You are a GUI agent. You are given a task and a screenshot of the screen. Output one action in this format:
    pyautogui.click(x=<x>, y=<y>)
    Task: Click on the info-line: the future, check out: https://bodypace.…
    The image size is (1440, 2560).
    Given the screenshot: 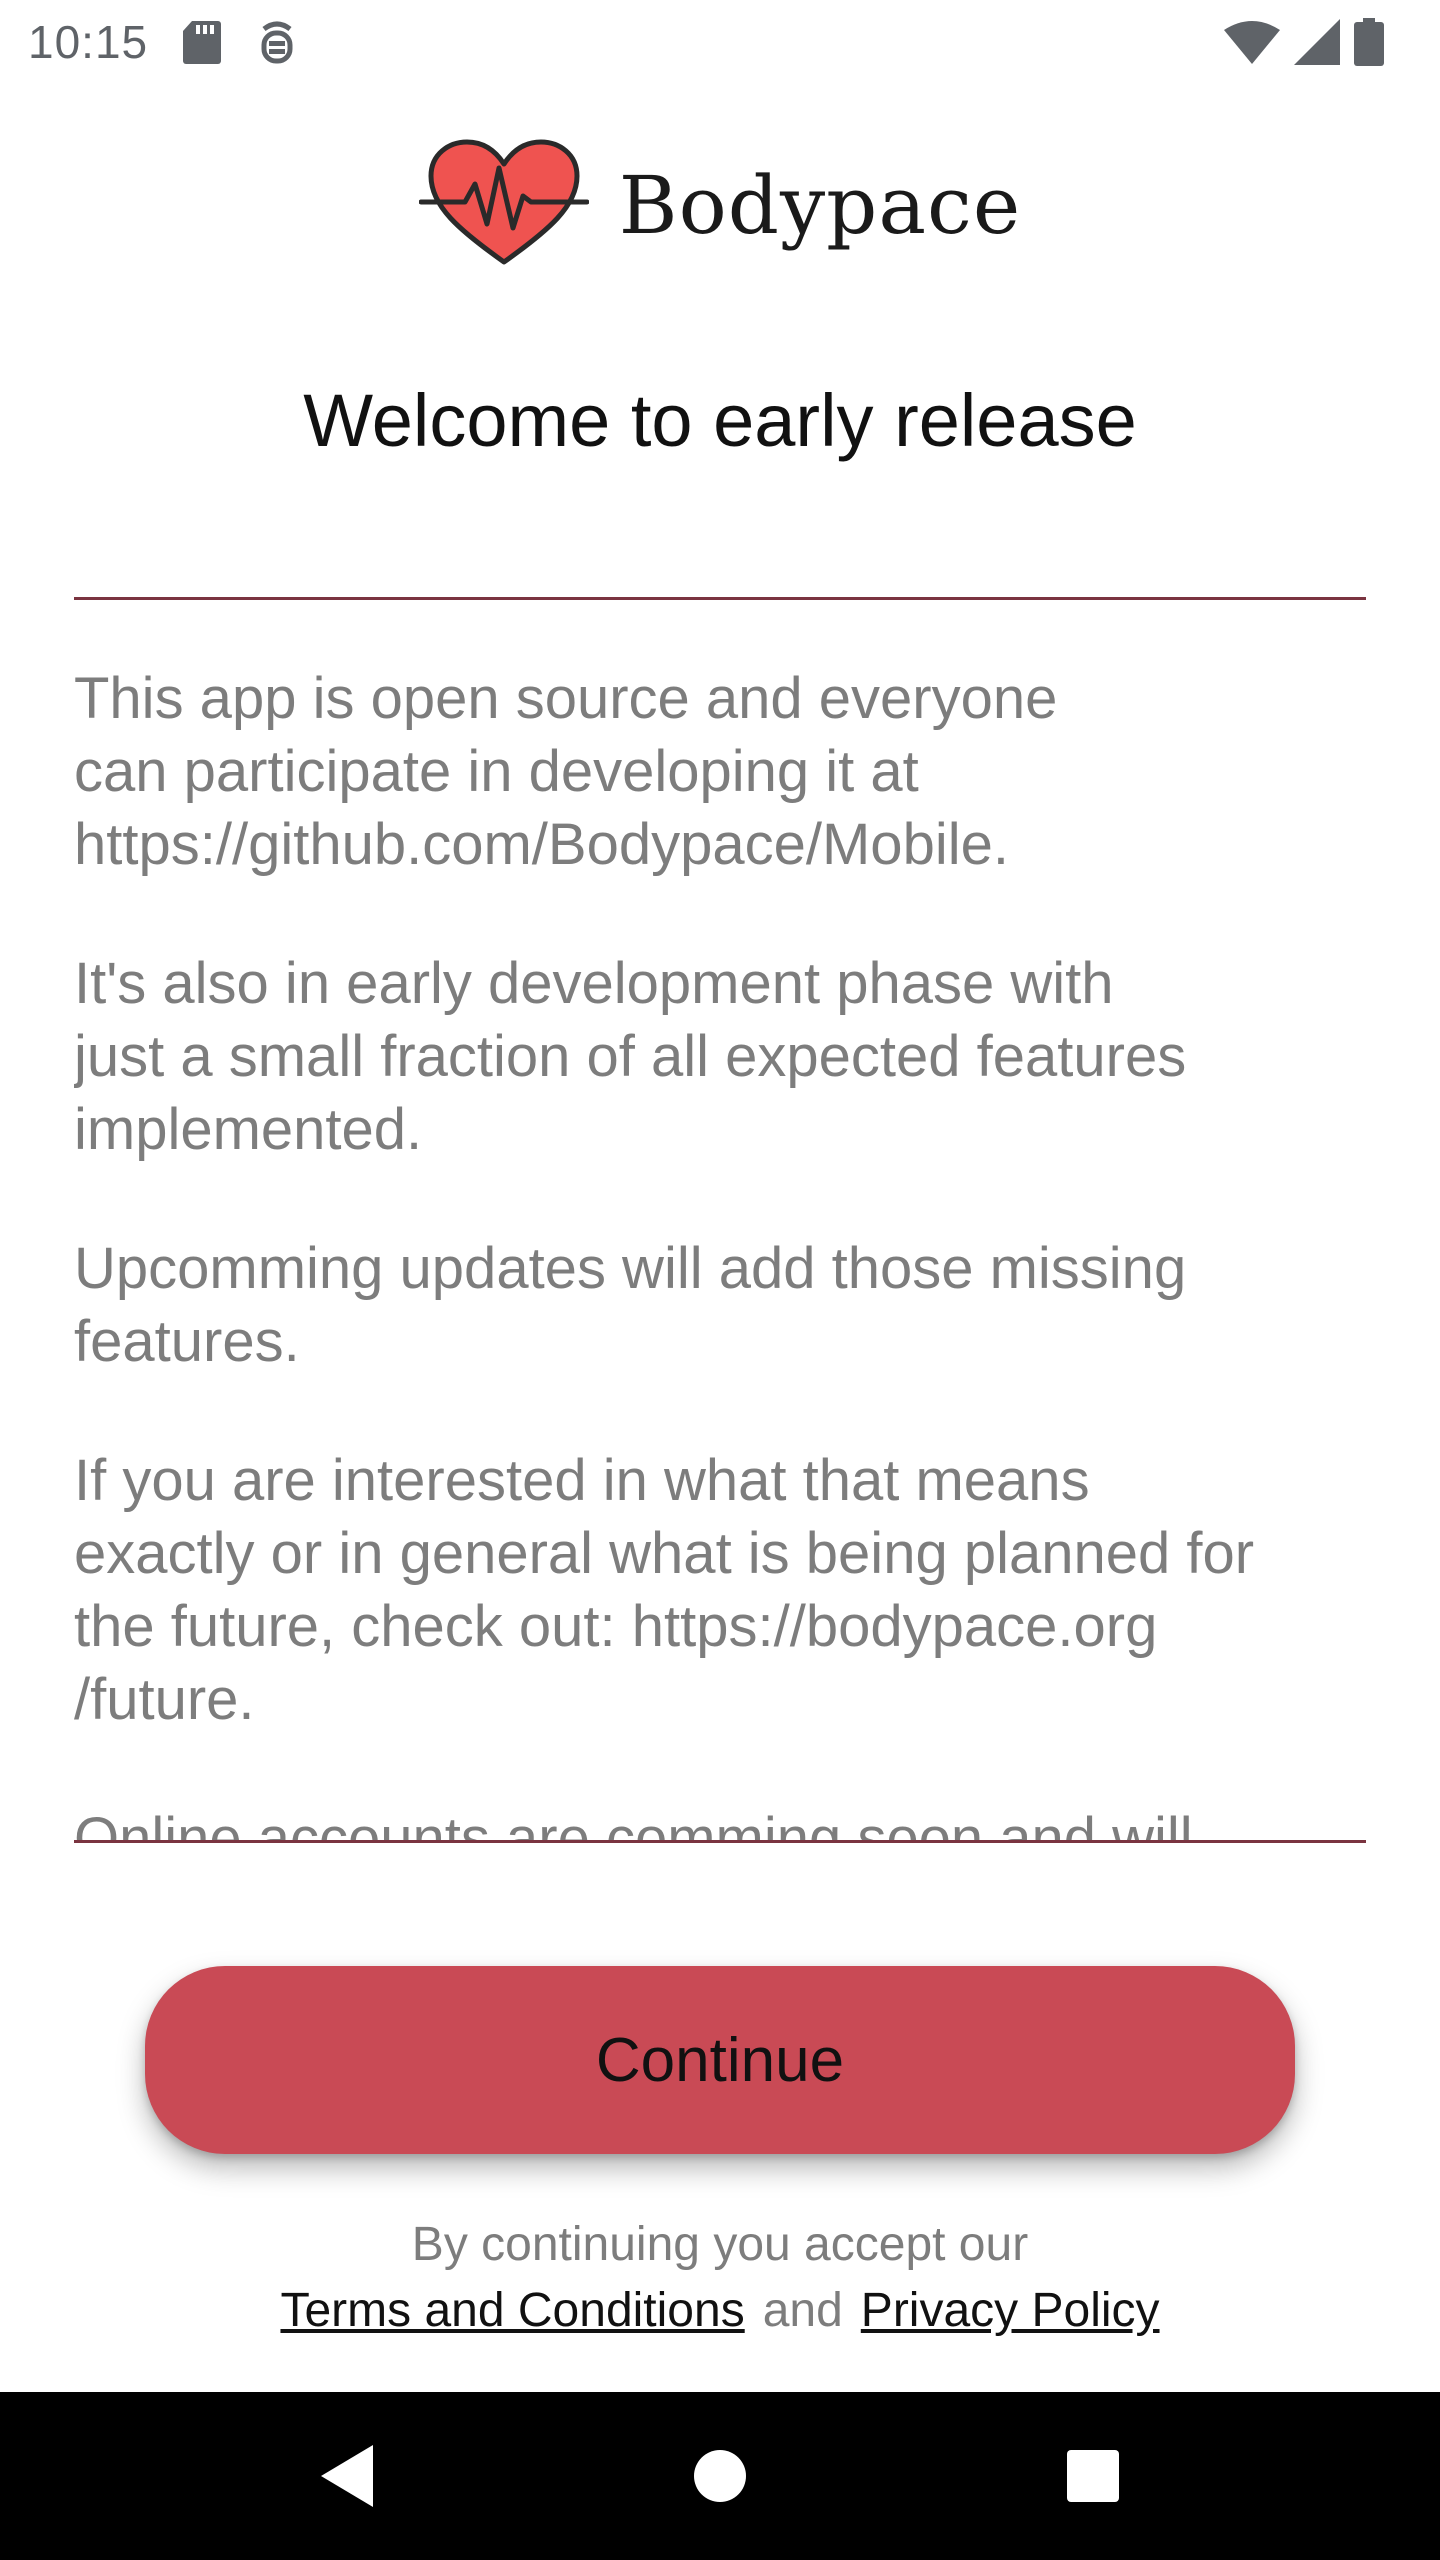 What is the action you would take?
    pyautogui.click(x=616, y=1626)
    